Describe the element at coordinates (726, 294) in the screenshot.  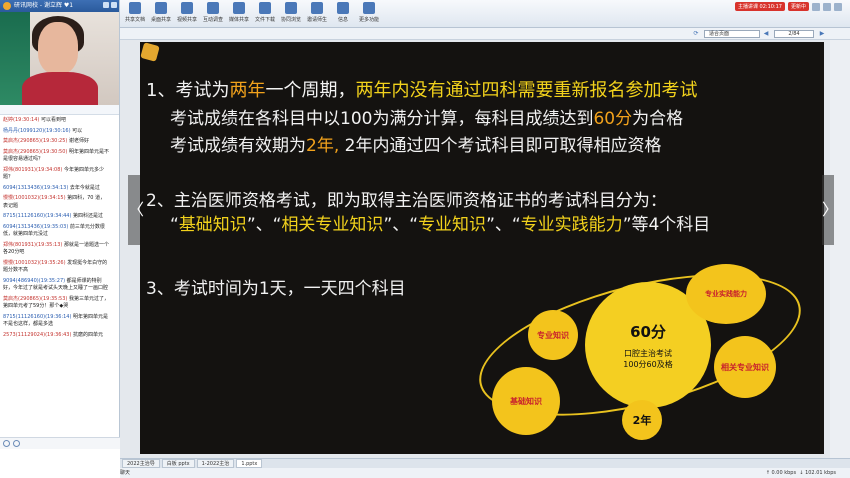
I see `diagram-circle-shijian: 专业实践能力` at that location.